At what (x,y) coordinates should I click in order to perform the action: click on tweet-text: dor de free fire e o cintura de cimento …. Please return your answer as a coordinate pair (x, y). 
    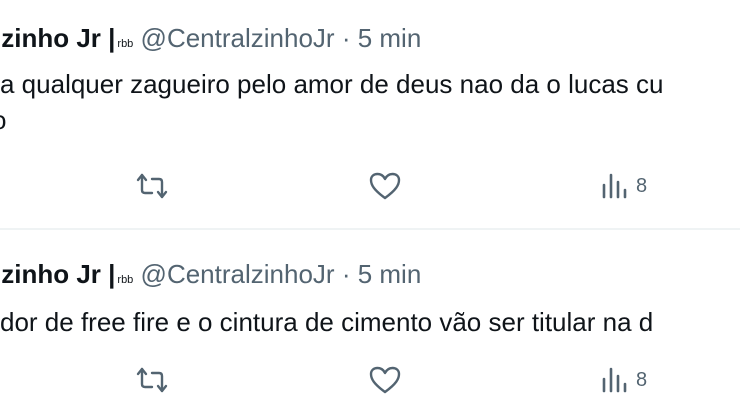
    Looking at the image, I should click on (327, 322).